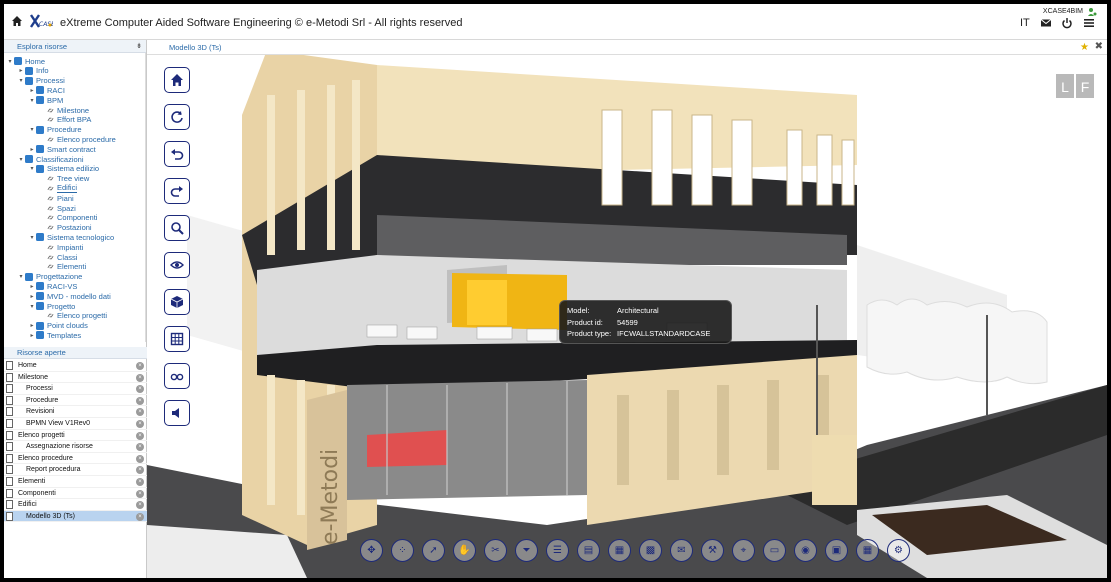 This screenshot has height=582, width=1111. I want to click on grid-select-button: ▩, so click(650, 550).